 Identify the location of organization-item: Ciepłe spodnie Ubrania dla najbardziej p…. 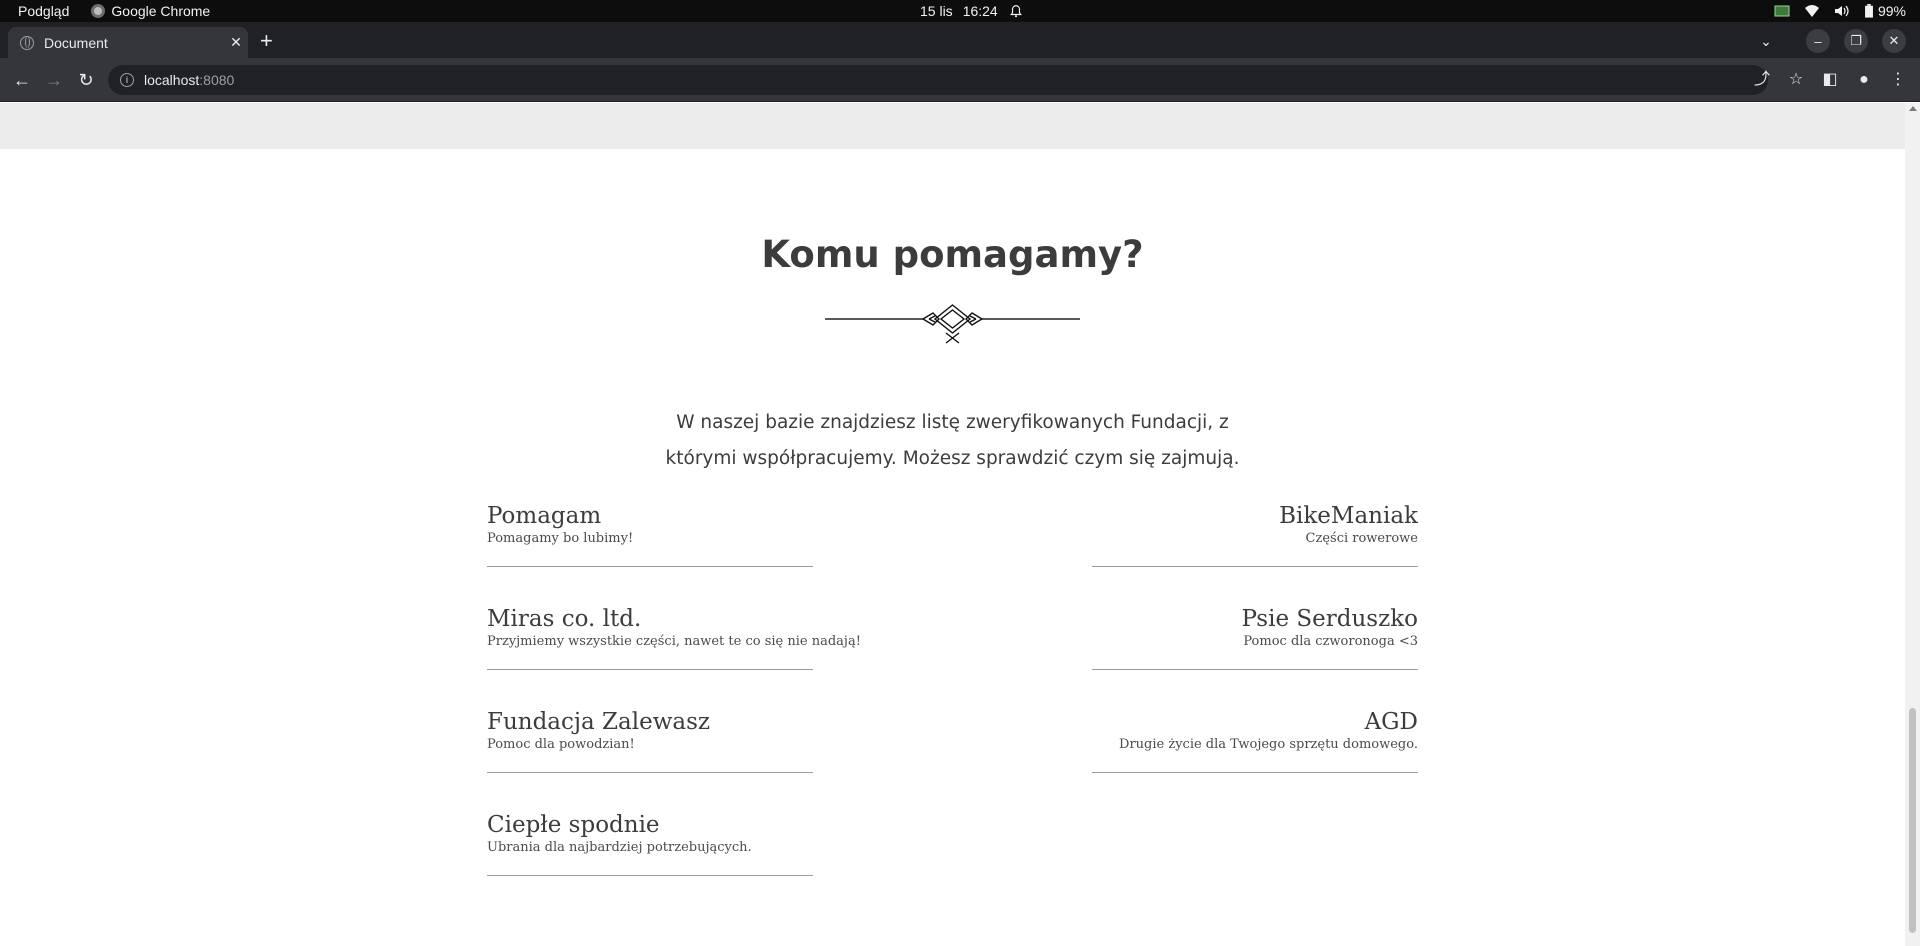
(650, 844).